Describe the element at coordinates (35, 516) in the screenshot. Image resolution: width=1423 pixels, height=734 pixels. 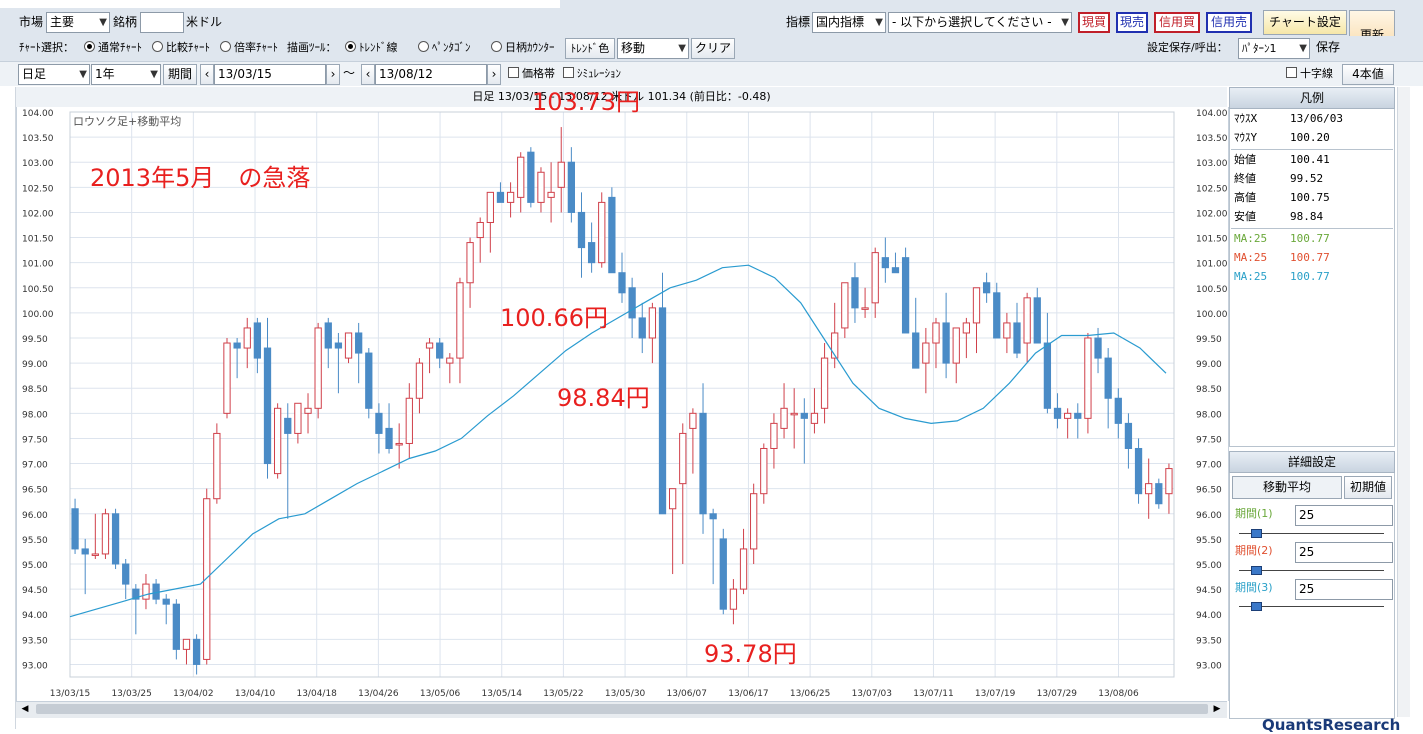
I see `y-tick-label-left: 96.00` at that location.